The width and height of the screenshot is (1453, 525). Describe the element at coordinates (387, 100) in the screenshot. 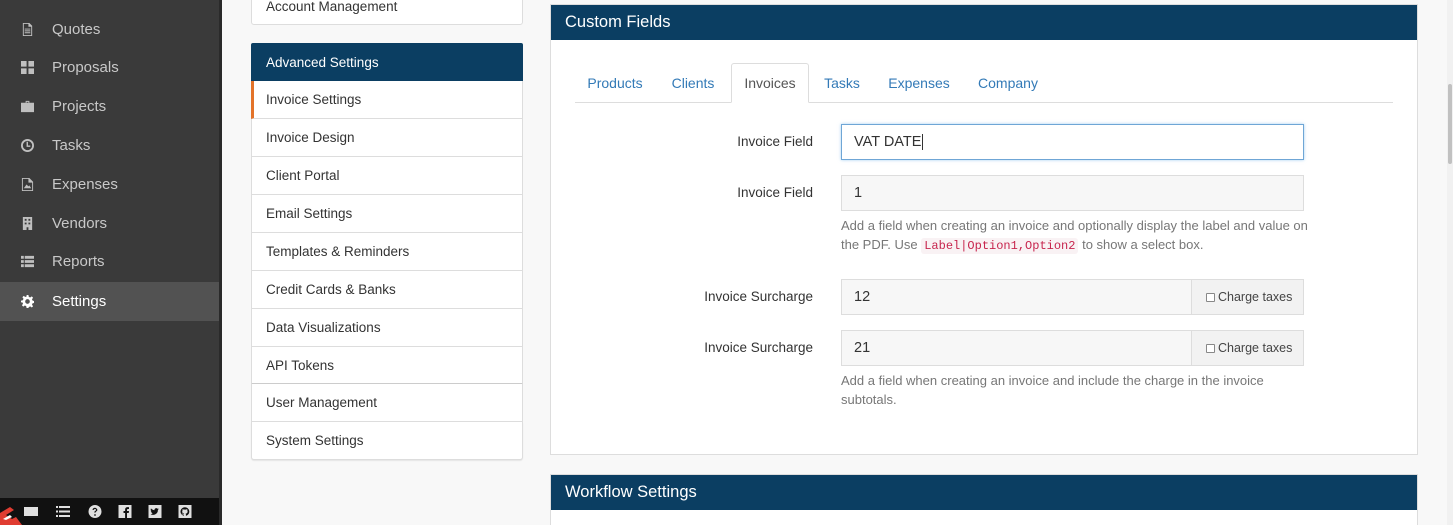

I see `settings-nav-invoice-settings: Invoice Settings` at that location.